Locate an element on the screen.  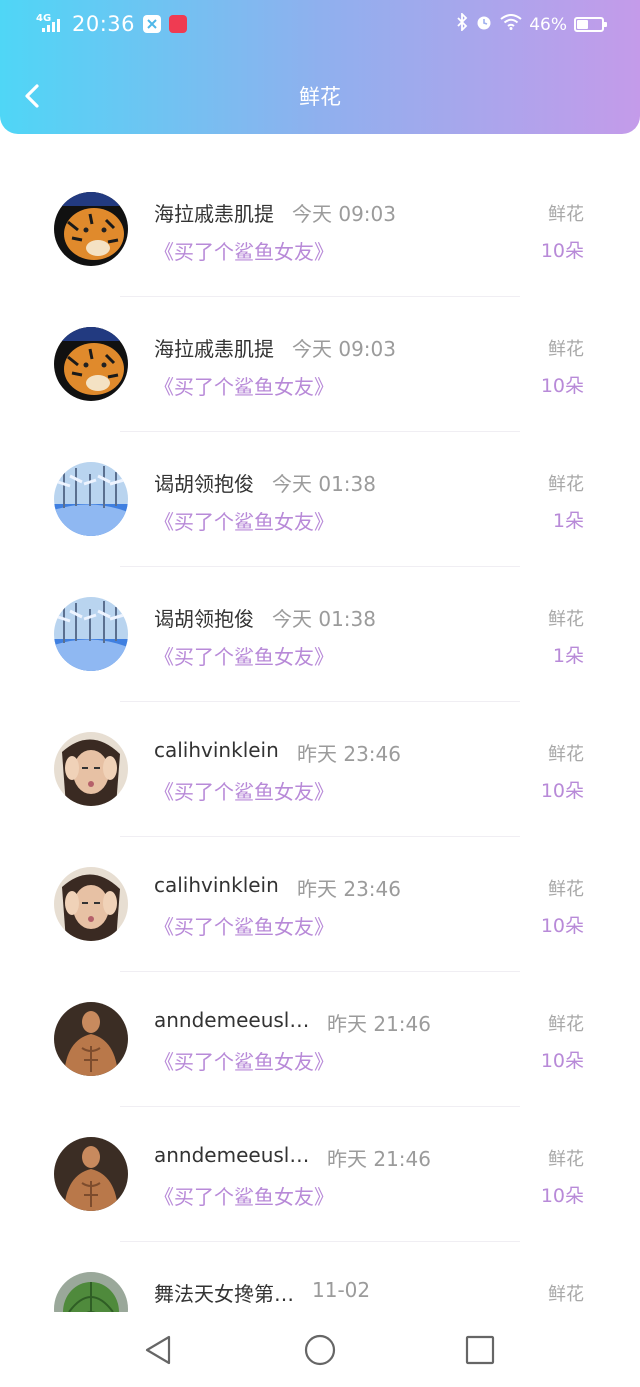
triangle-back-icon is located at coordinates (158, 1350).